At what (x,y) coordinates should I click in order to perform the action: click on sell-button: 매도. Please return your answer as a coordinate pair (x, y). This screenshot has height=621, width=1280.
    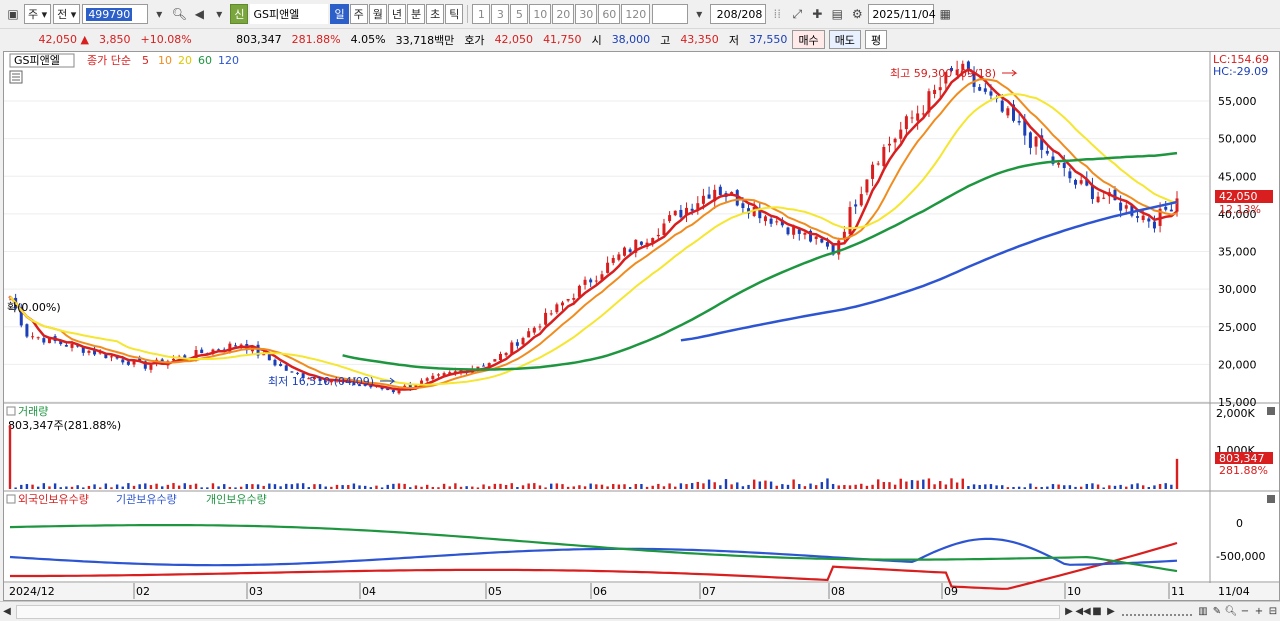
    Looking at the image, I should click on (844, 39).